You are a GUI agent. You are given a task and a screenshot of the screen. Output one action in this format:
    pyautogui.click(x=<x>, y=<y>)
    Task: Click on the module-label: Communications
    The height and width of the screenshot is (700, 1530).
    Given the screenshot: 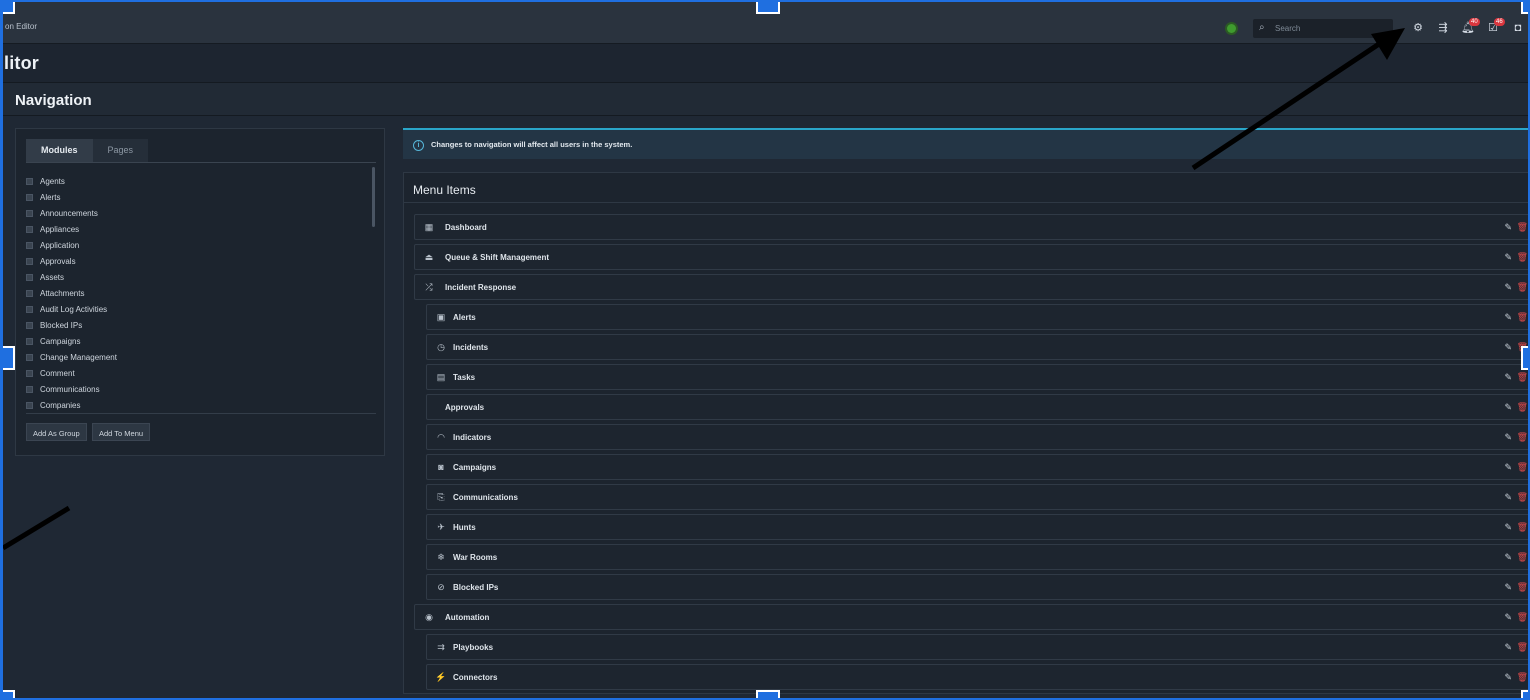 What is the action you would take?
    pyautogui.click(x=70, y=389)
    